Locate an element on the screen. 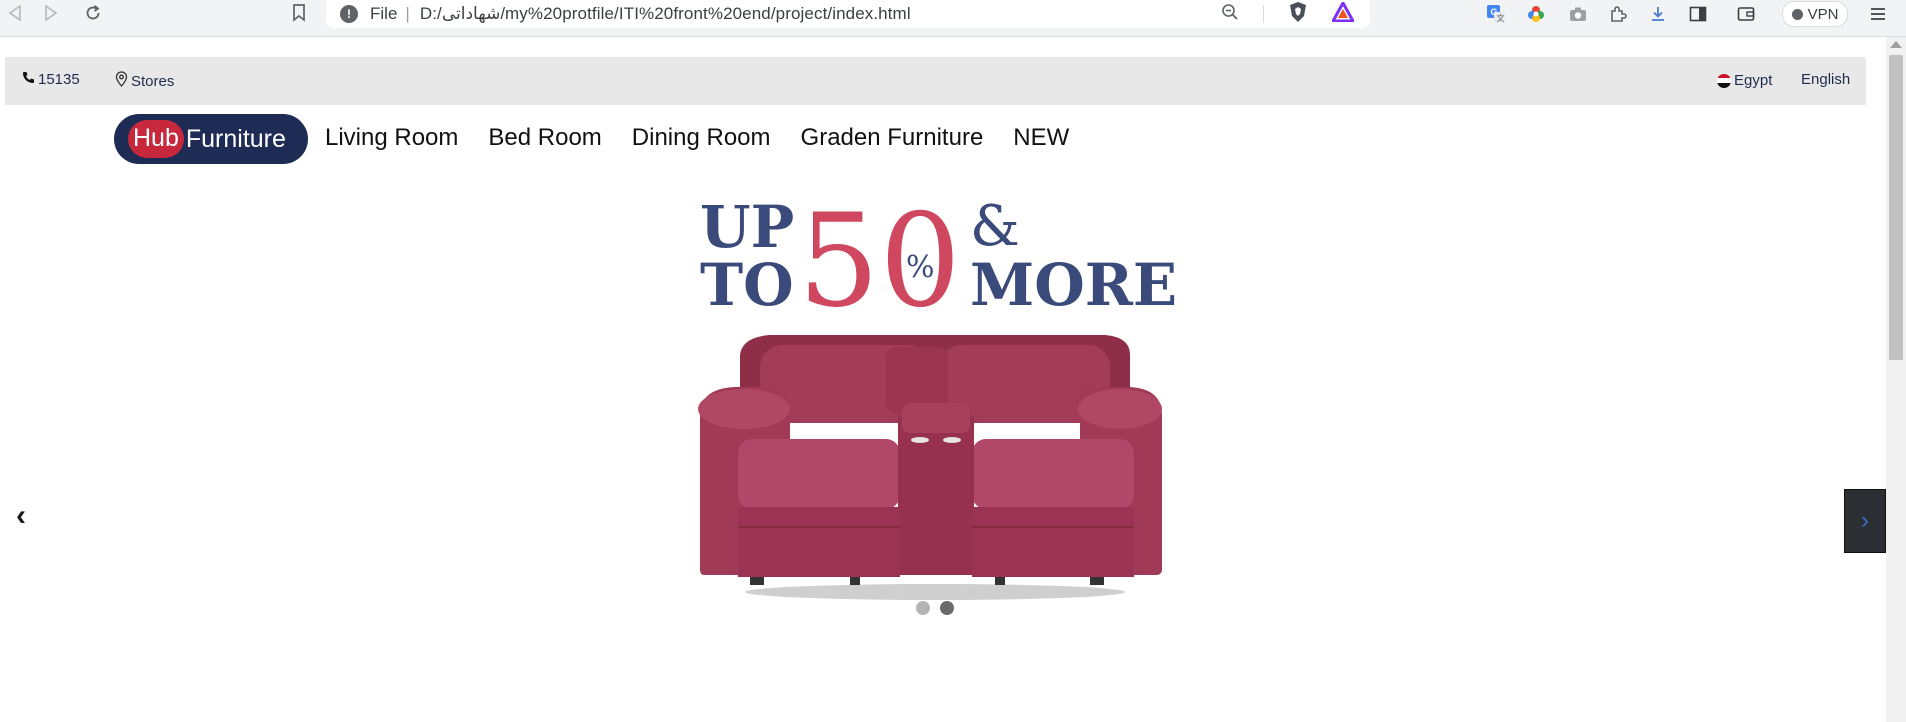 This screenshot has width=1906, height=722. promo-banner: UP TO 50 % & MORE is located at coordinates (937, 393).